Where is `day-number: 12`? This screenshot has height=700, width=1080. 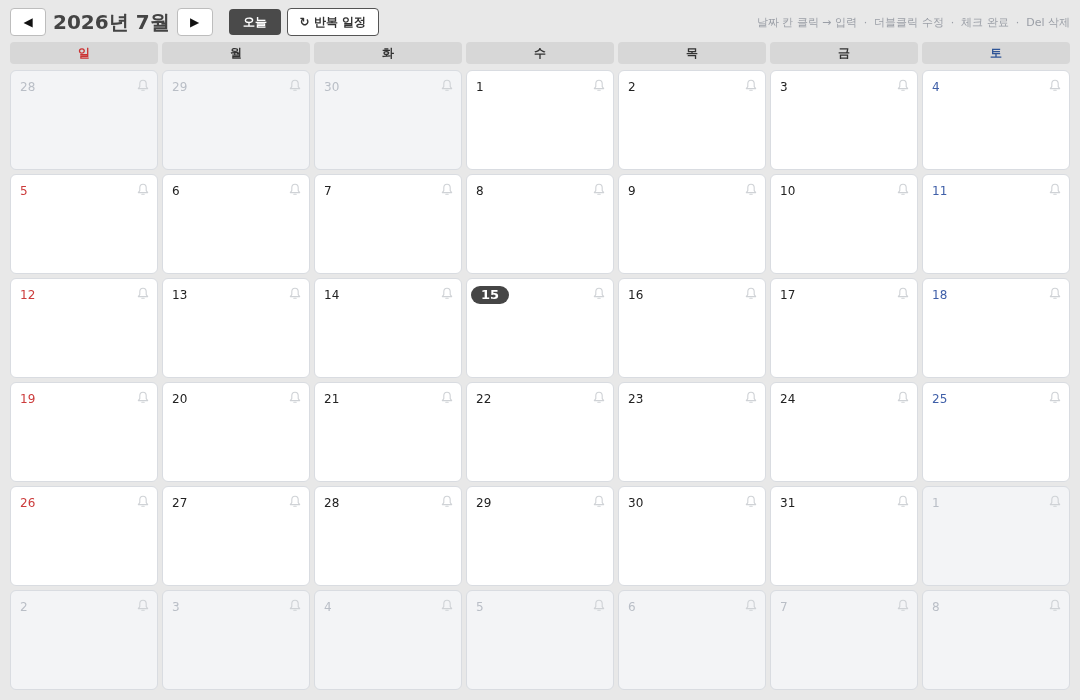
day-number: 12 is located at coordinates (28, 295).